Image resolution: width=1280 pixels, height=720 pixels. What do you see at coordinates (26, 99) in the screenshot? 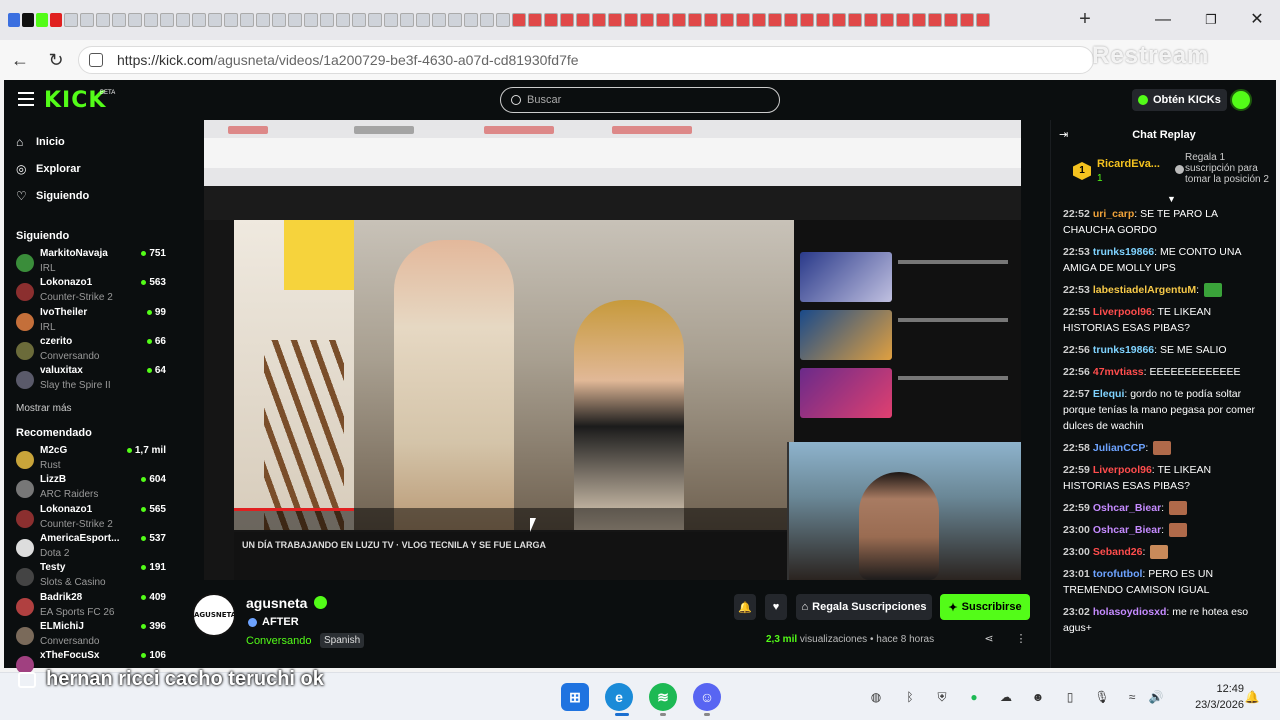
I see `menu-icon` at bounding box center [26, 99].